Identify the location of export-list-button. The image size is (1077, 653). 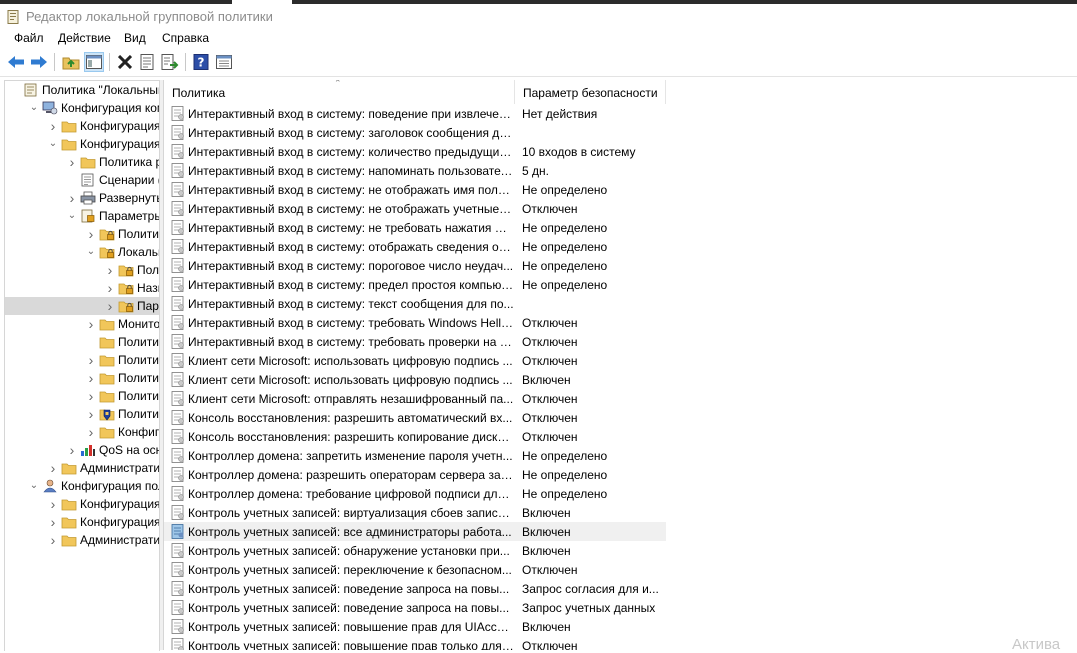
(170, 62).